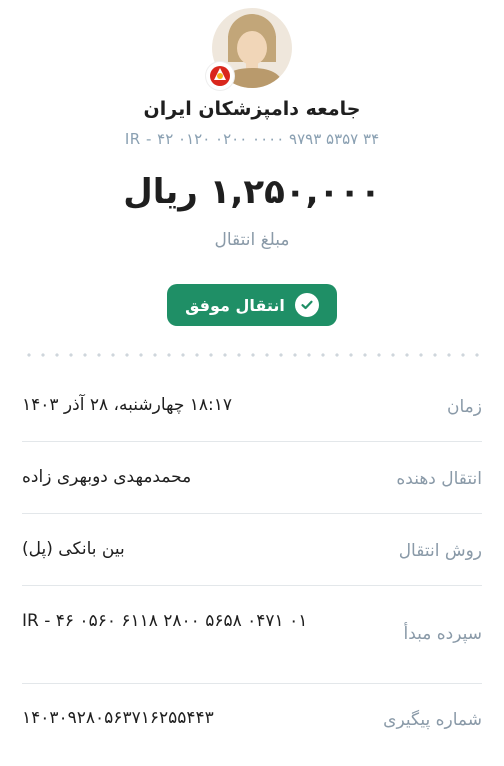 The height and width of the screenshot is (766, 504). What do you see at coordinates (252, 721) in the screenshot?
I see `detail-row-tracking-number: شماره پیگیری ۱۴۰۳۰۹۲۸۰۵۶۳۷۱۶۲۵۵۴۴۳` at bounding box center [252, 721].